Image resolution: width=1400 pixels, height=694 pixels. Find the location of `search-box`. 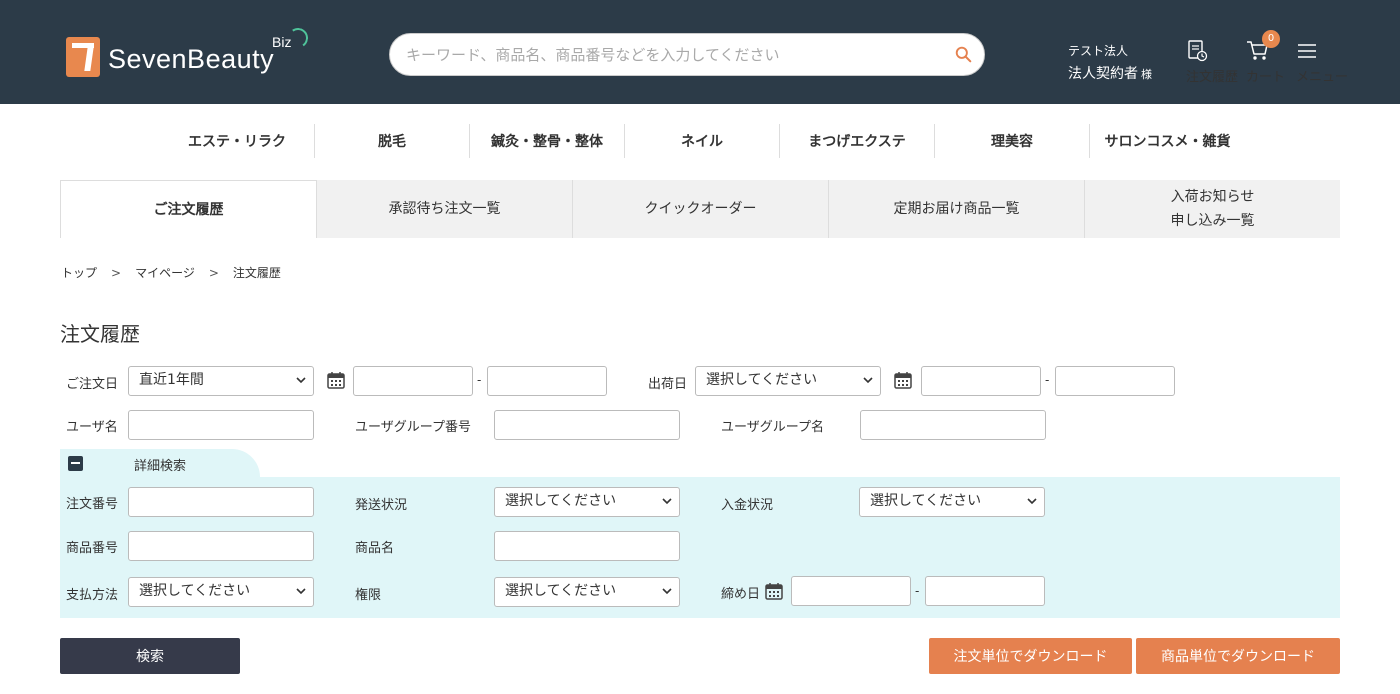

search-box is located at coordinates (687, 54).